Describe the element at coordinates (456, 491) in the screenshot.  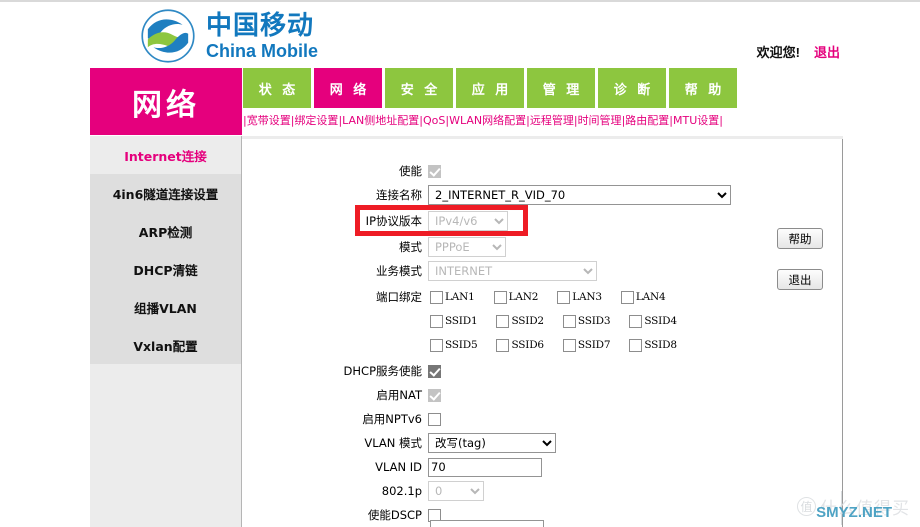
I see `dot1p-select: 0` at that location.